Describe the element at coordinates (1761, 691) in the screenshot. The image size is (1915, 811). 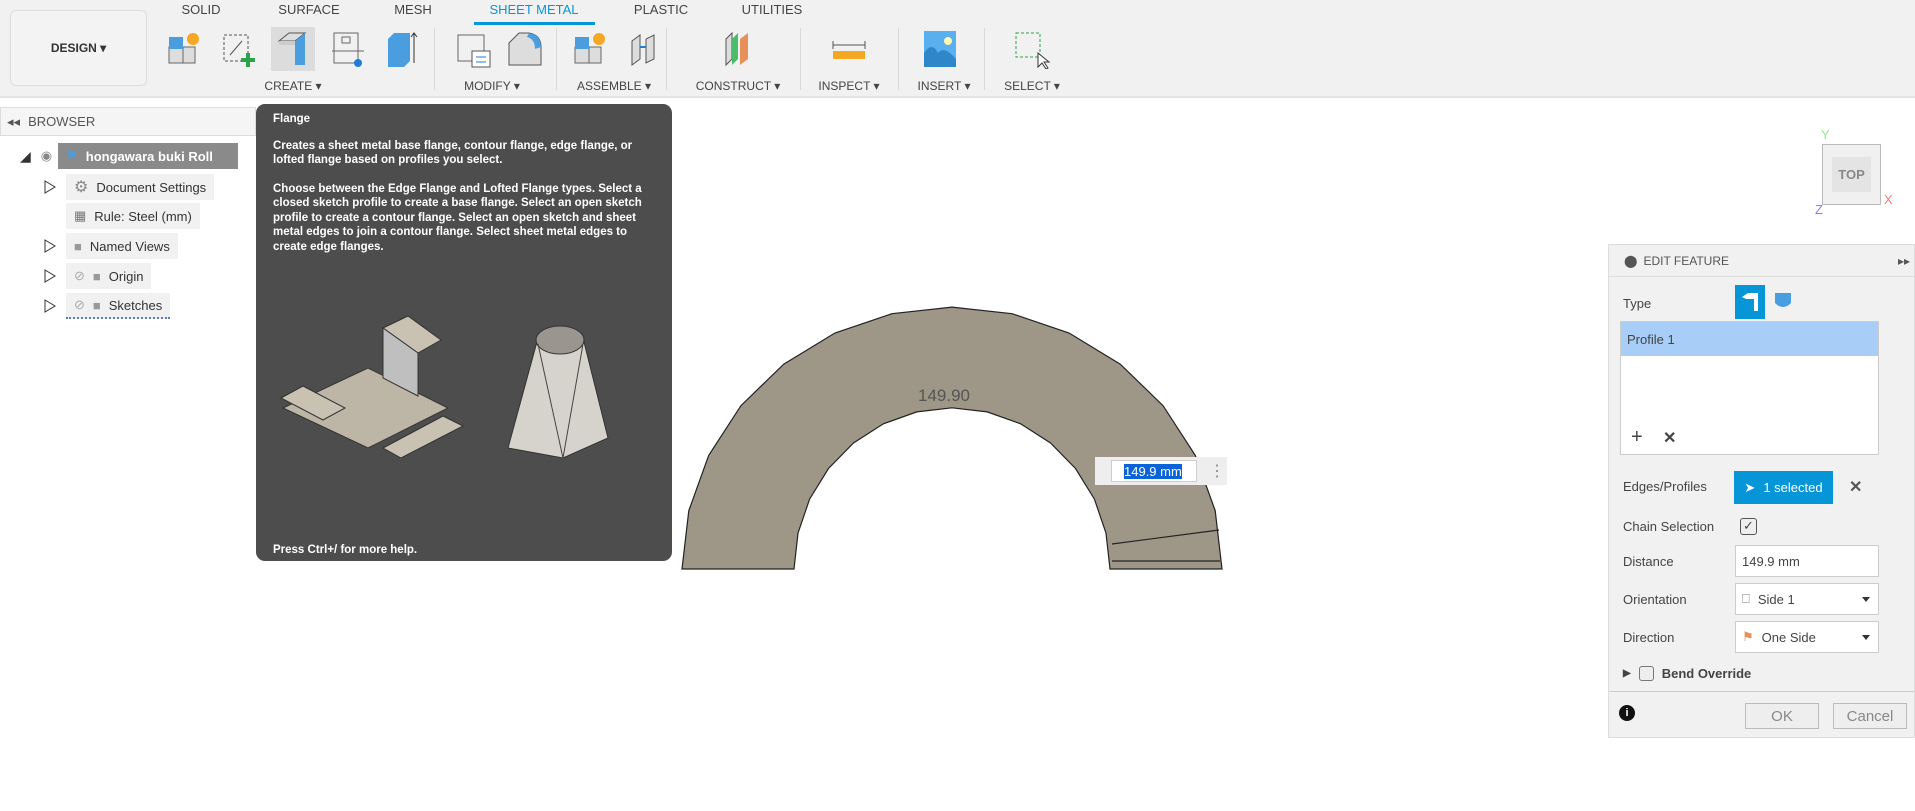
I see `divider` at that location.